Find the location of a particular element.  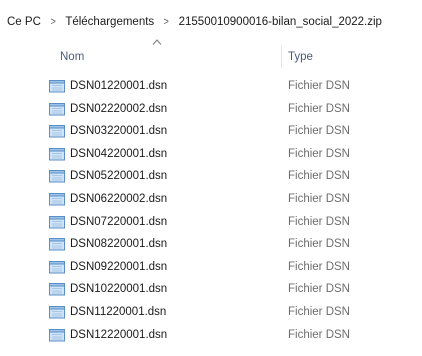

file-name: DSN12220001.dsn is located at coordinates (119, 334).